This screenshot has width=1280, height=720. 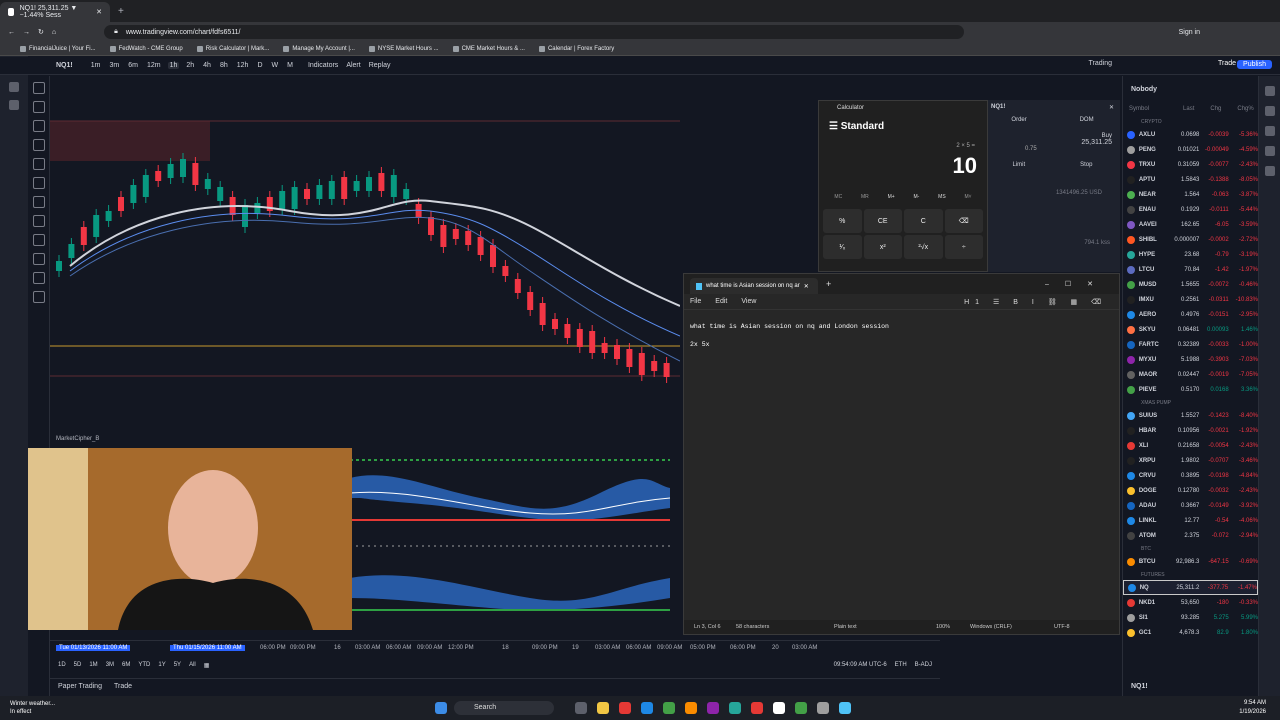 What do you see at coordinates (1190, 430) in the screenshot?
I see `watchlist-row: HBAR 0.10956 -0.0021 -1.92%` at bounding box center [1190, 430].